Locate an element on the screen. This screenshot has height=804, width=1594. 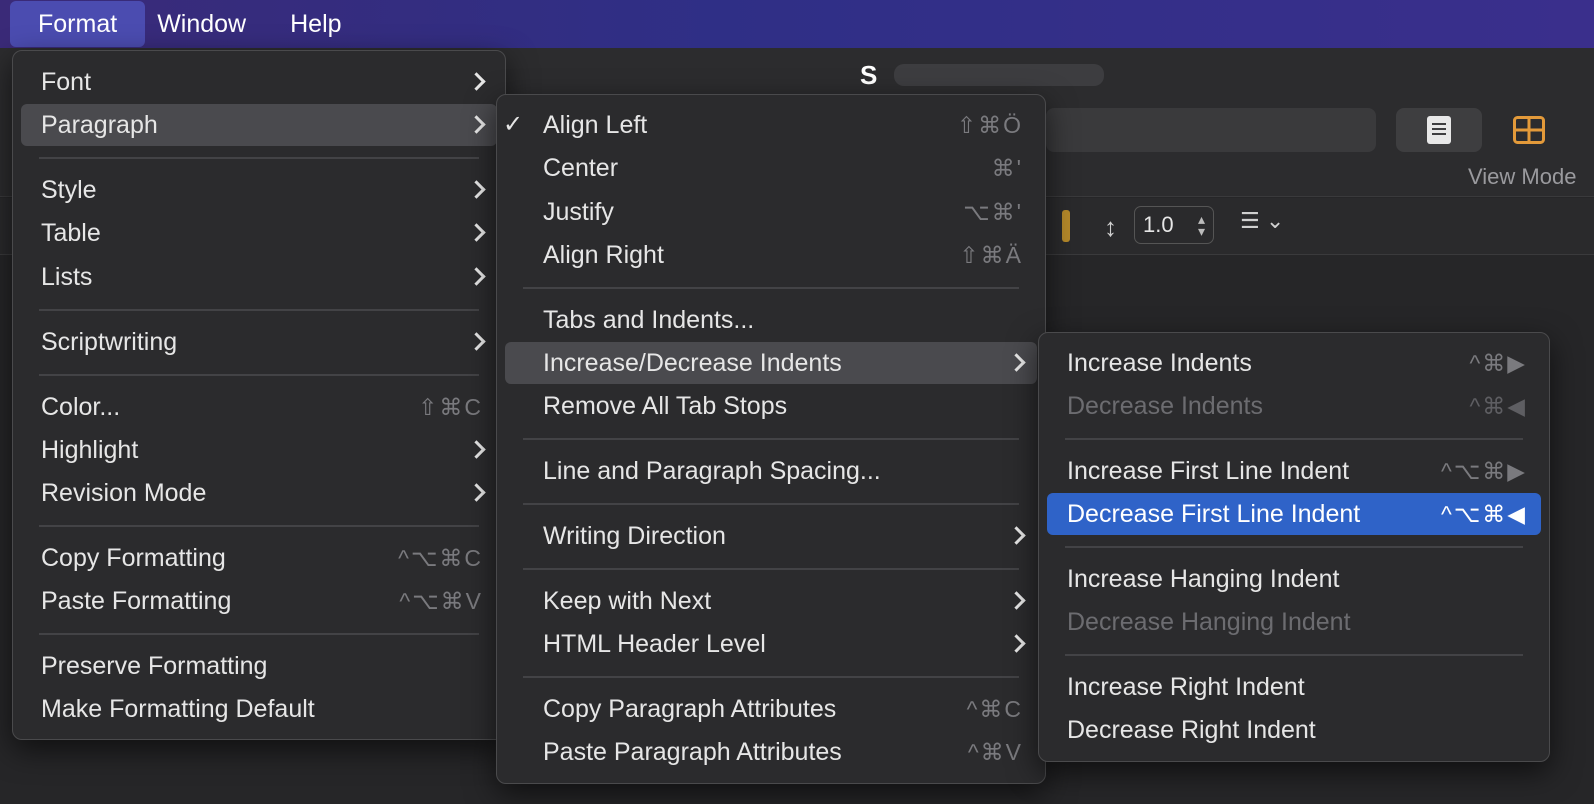
menu-item-increase-right-indent: Increase Right Indent is located at coordinates (1294, 687).